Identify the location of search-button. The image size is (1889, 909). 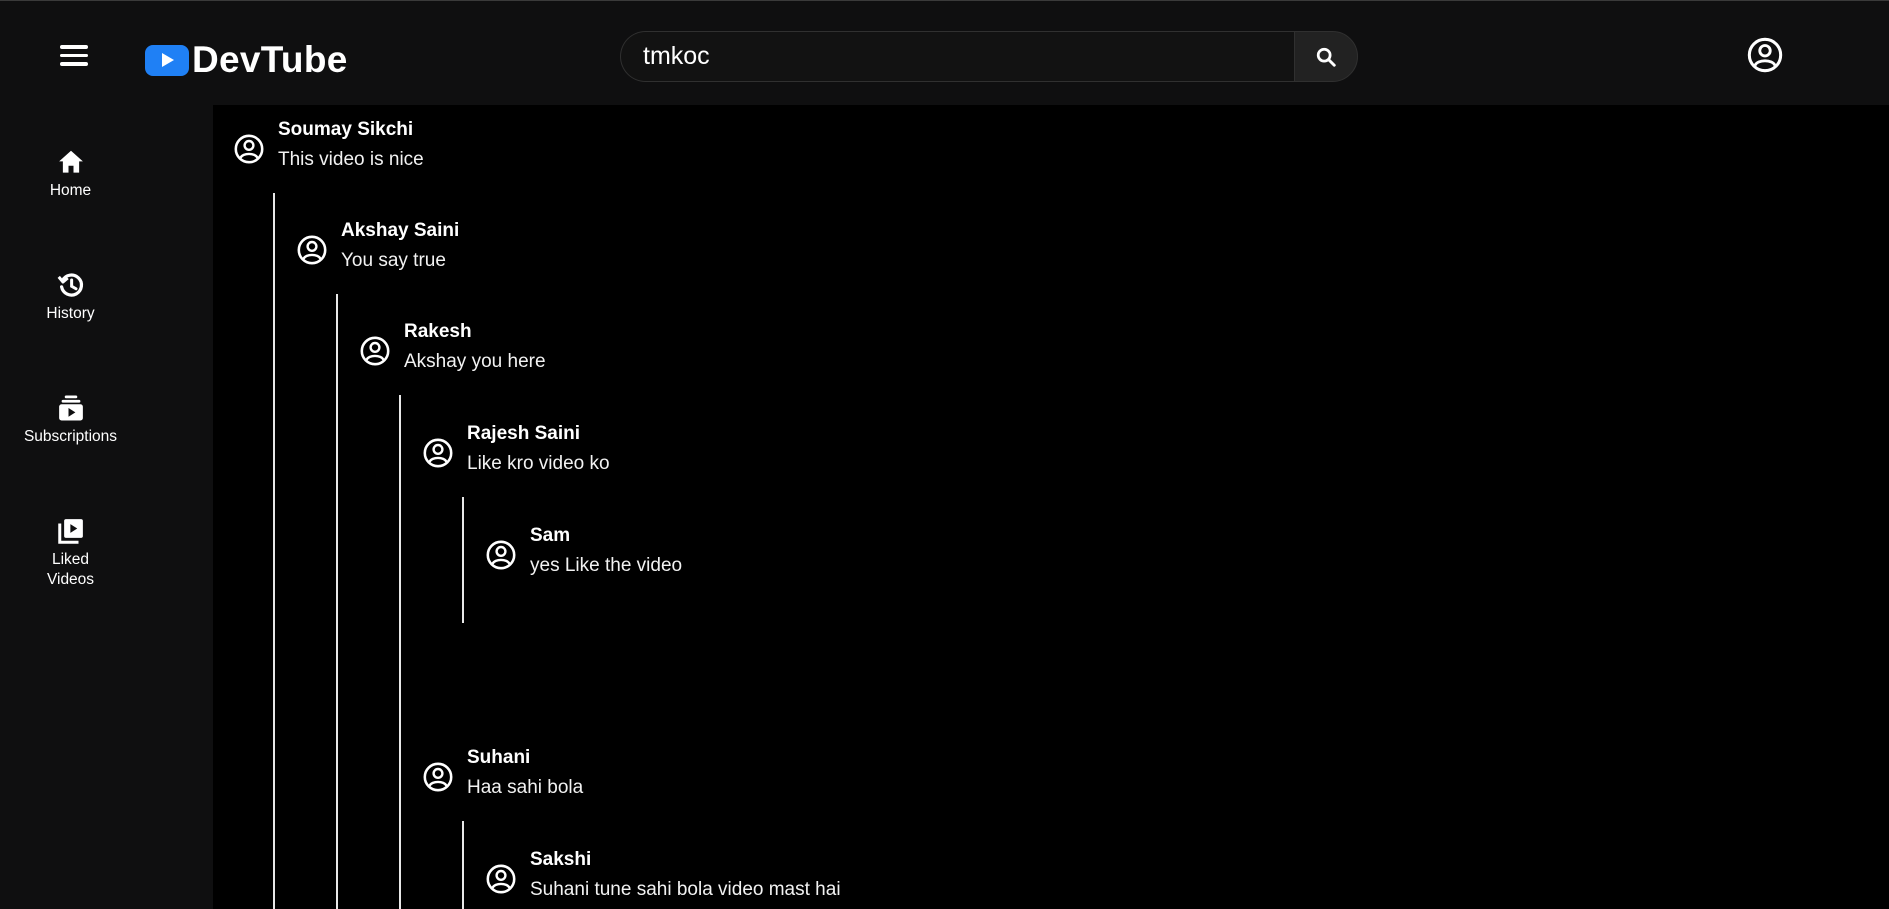
(1326, 56).